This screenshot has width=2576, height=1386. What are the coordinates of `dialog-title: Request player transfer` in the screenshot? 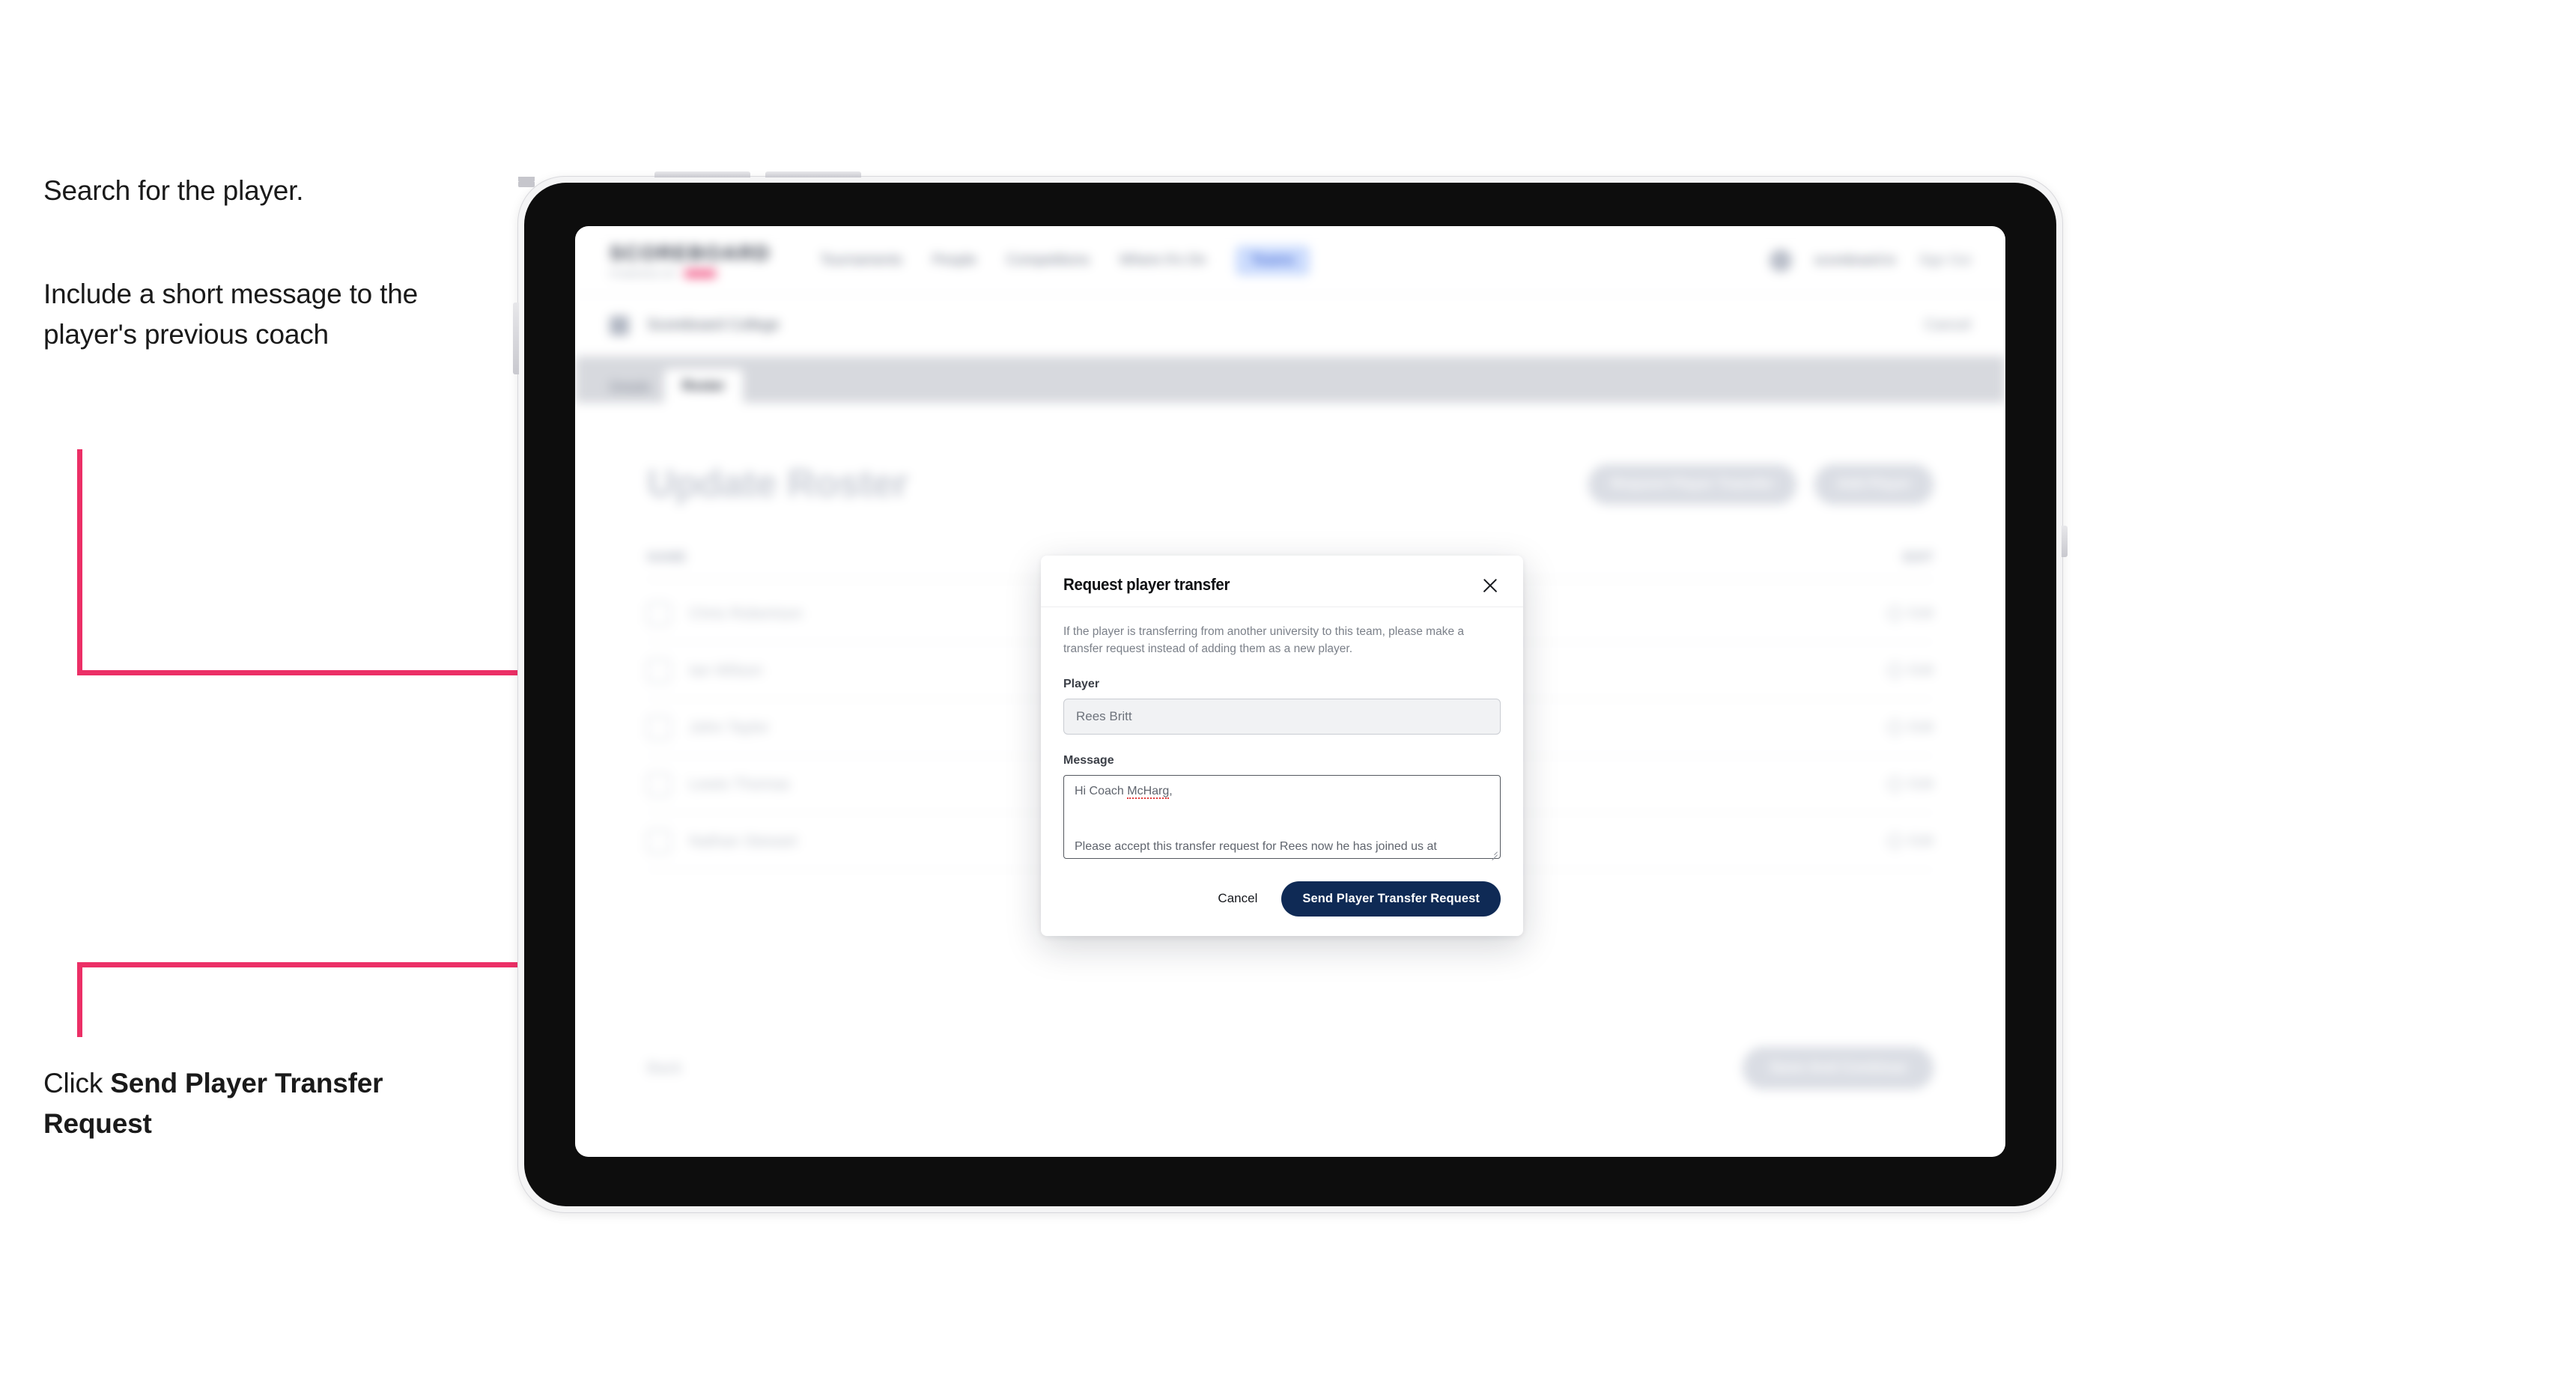 It's located at (1146, 584).